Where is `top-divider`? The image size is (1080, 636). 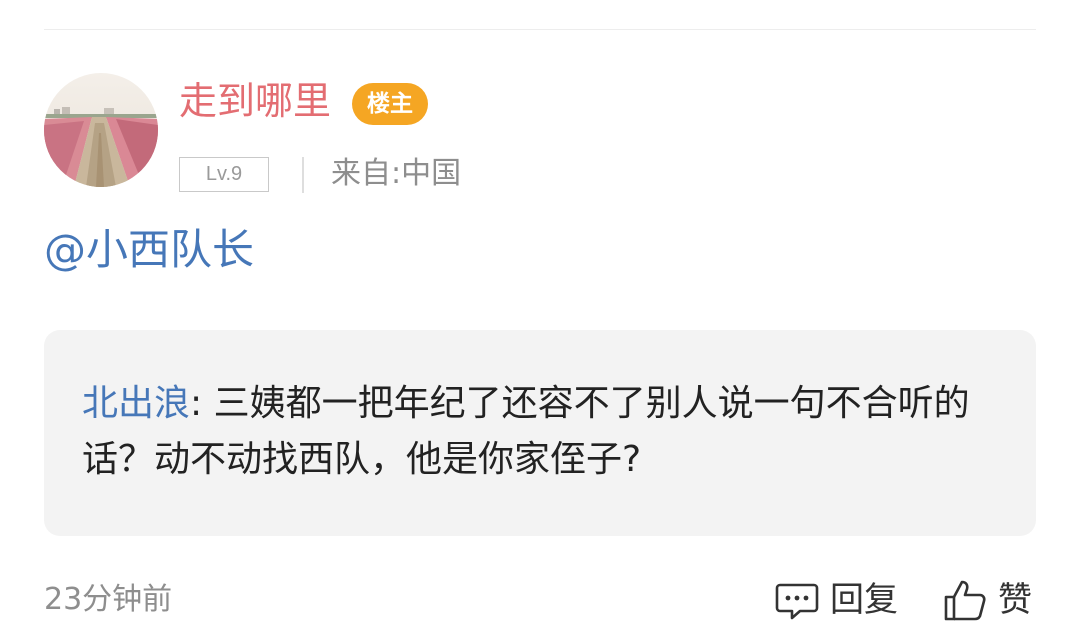 top-divider is located at coordinates (540, 29).